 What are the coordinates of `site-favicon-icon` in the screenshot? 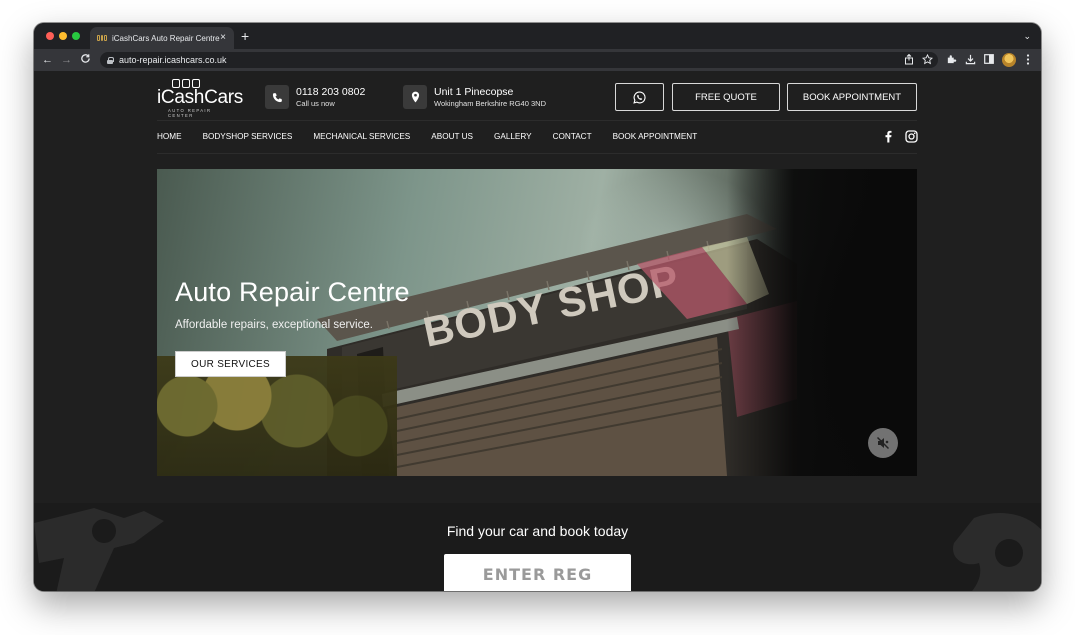 It's located at (102, 38).